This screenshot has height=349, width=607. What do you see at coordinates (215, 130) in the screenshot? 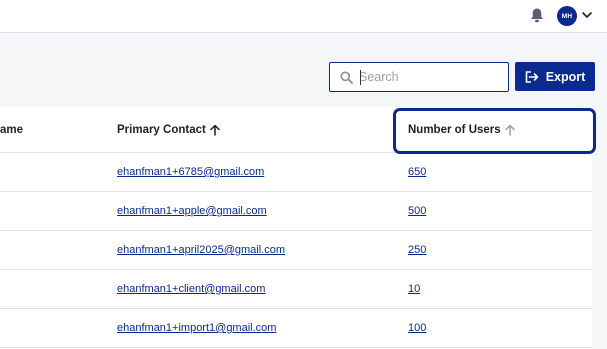
I see `sort-ascending-icon` at bounding box center [215, 130].